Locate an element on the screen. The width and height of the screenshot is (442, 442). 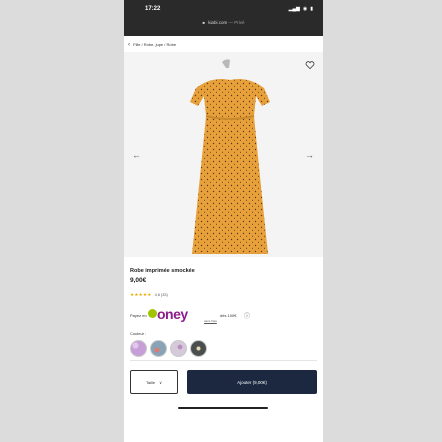
product-title: Robe imprimée smockée is located at coordinates (162, 271).